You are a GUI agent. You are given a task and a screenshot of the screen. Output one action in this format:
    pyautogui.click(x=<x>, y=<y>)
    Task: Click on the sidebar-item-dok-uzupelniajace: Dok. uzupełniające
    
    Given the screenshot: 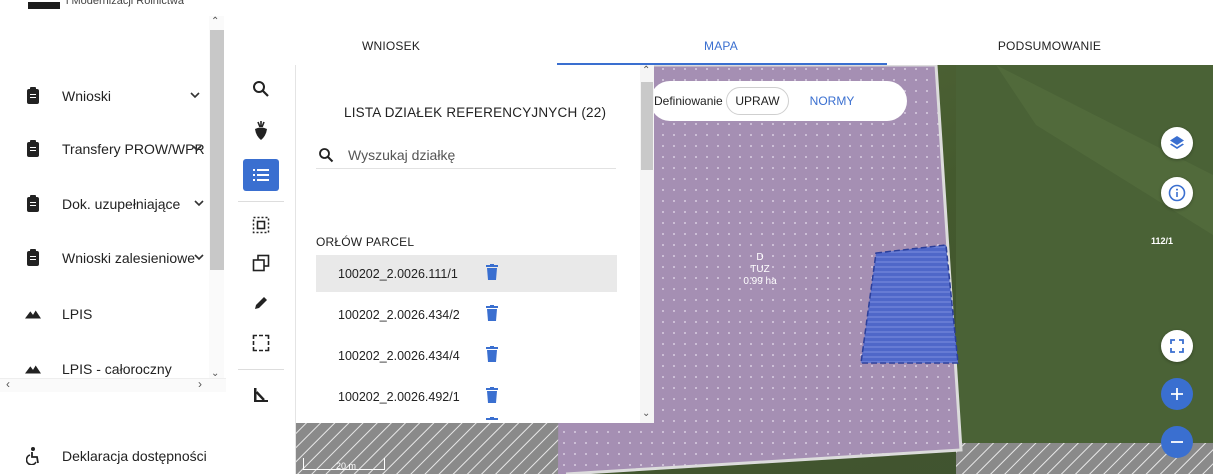 What is the action you would take?
    pyautogui.click(x=105, y=204)
    